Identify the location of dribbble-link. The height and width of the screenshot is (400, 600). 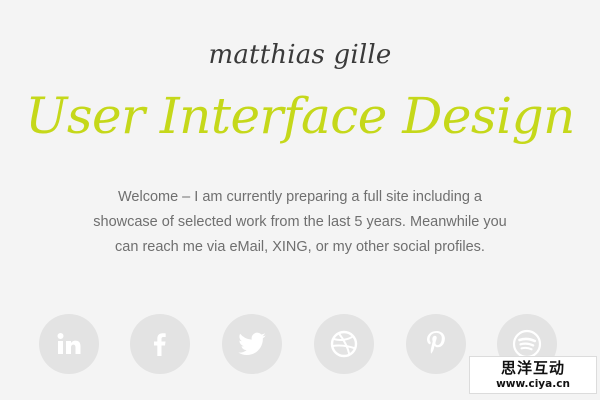
(344, 344).